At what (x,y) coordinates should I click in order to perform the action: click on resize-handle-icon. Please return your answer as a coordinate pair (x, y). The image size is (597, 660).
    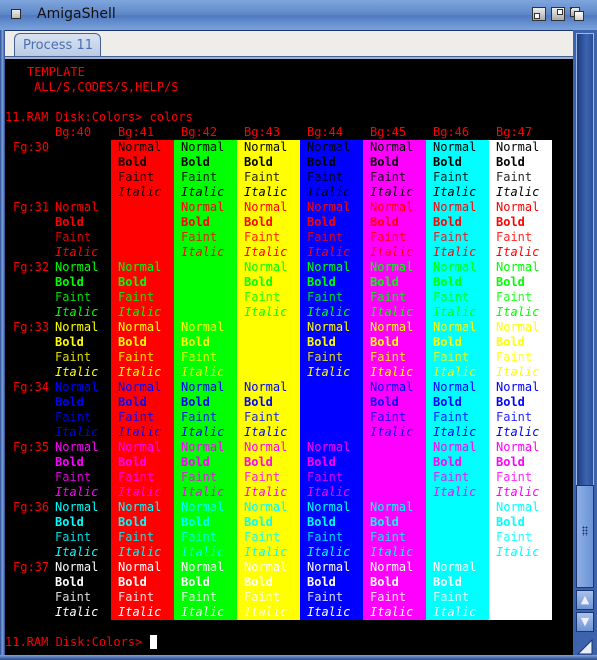
    Looking at the image, I should click on (585, 647).